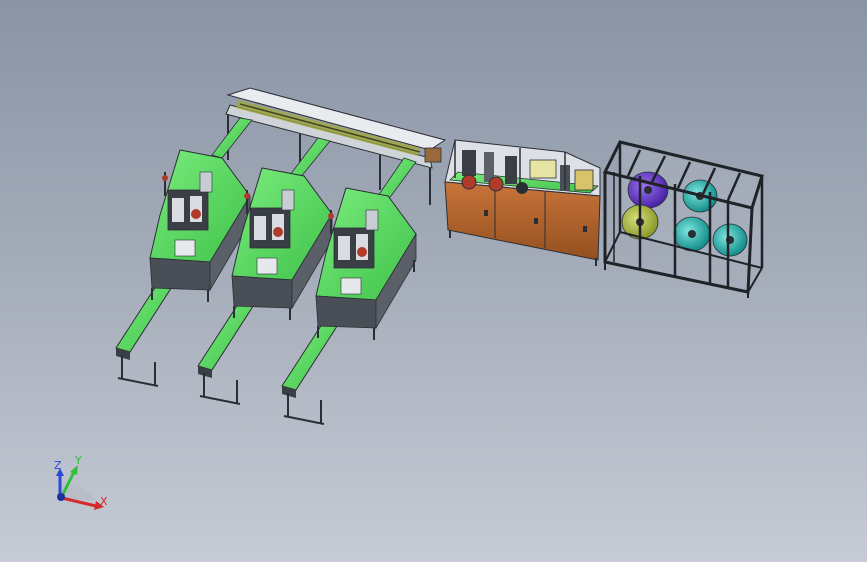 The width and height of the screenshot is (867, 562). Describe the element at coordinates (58, 465) in the screenshot. I see `z-axis-label: Z` at that location.